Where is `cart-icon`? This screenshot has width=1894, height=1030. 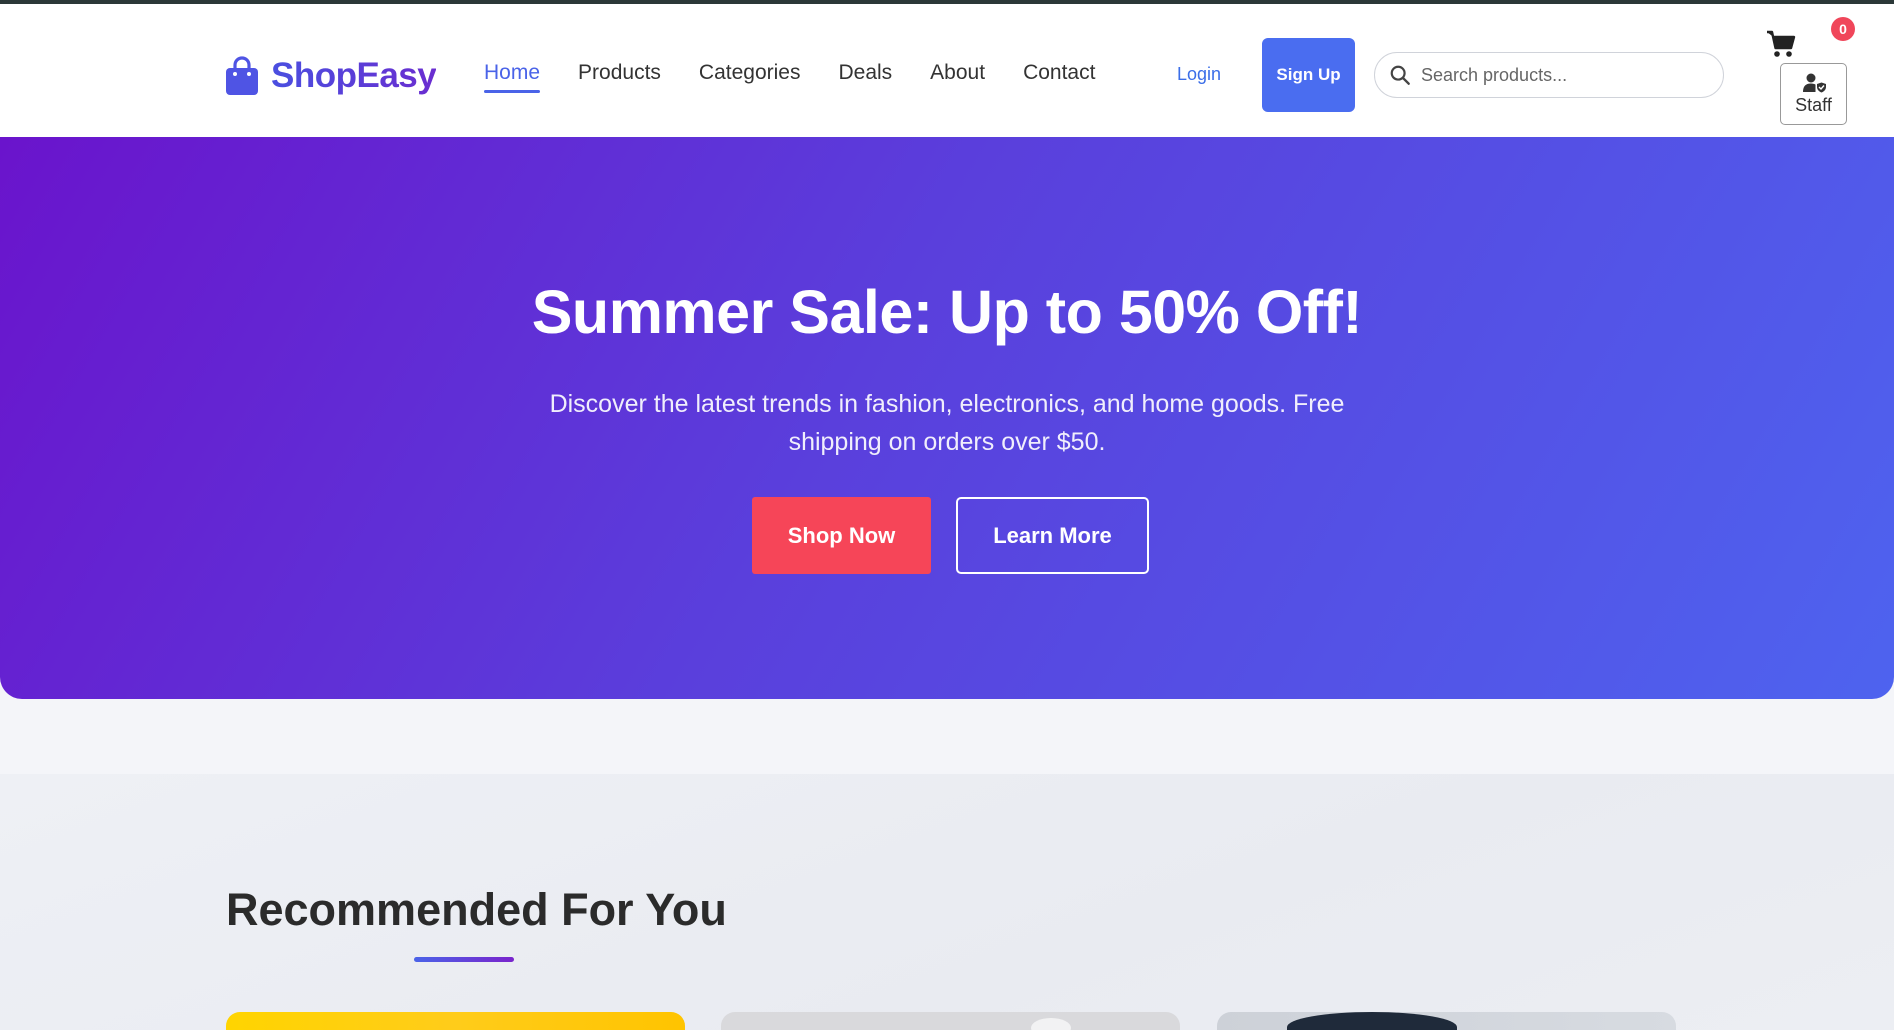 cart-icon is located at coordinates (1781, 43).